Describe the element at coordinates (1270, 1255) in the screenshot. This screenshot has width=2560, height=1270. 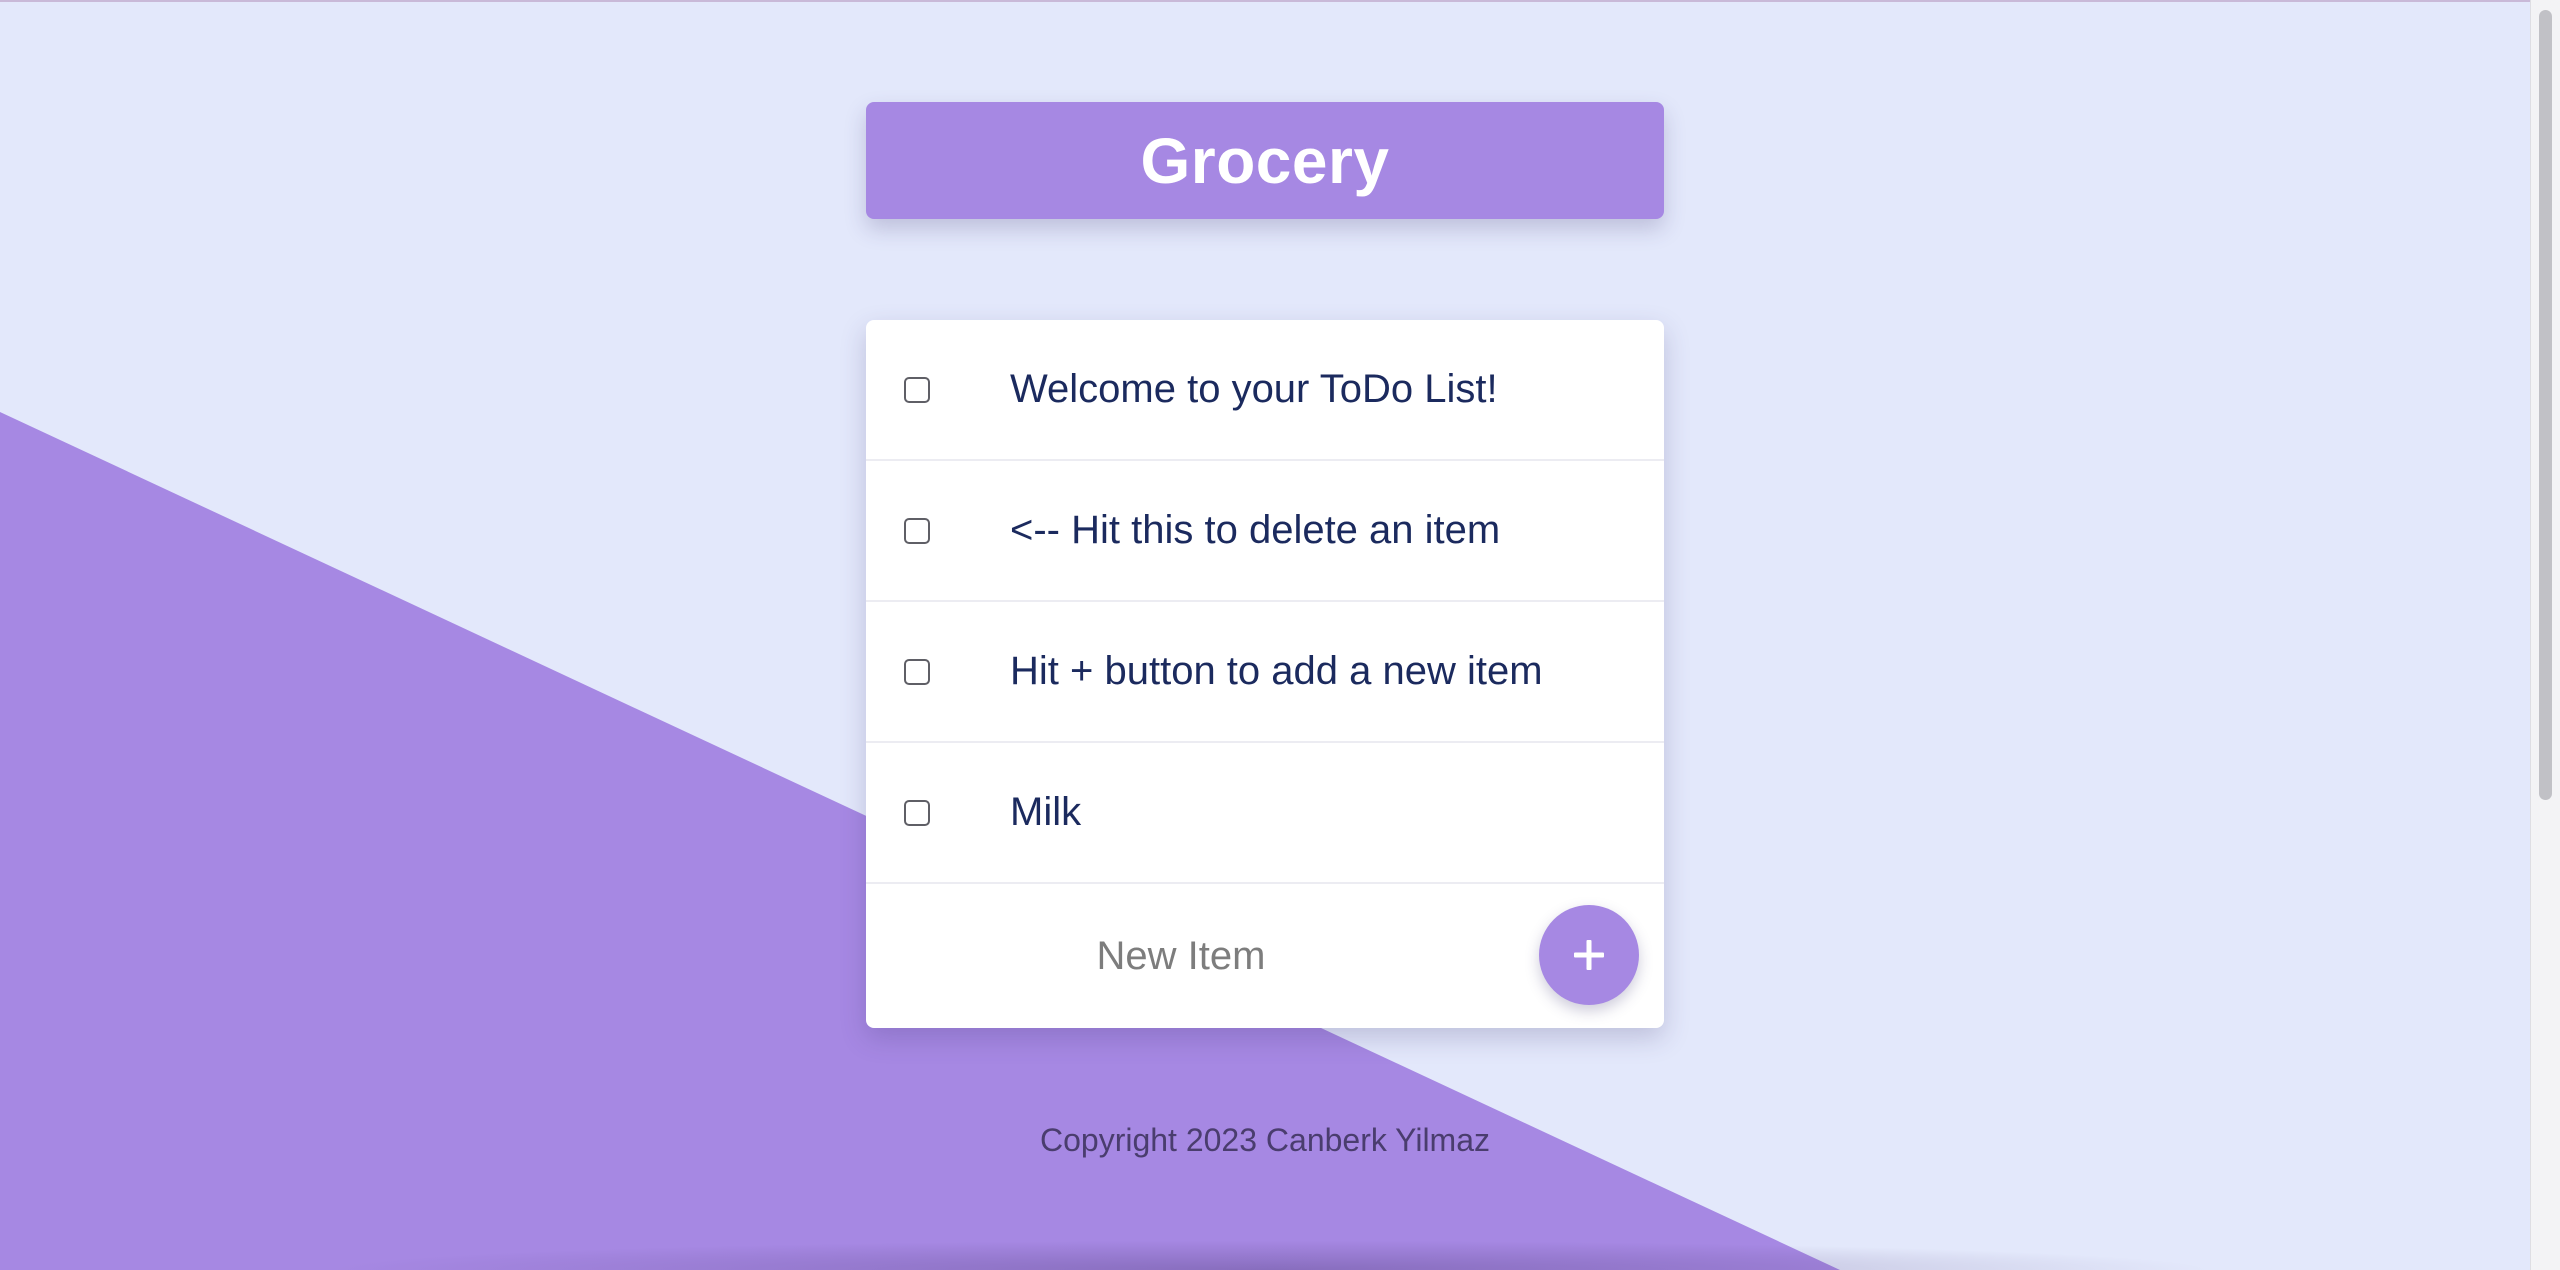
I see `bottom-shadow` at that location.